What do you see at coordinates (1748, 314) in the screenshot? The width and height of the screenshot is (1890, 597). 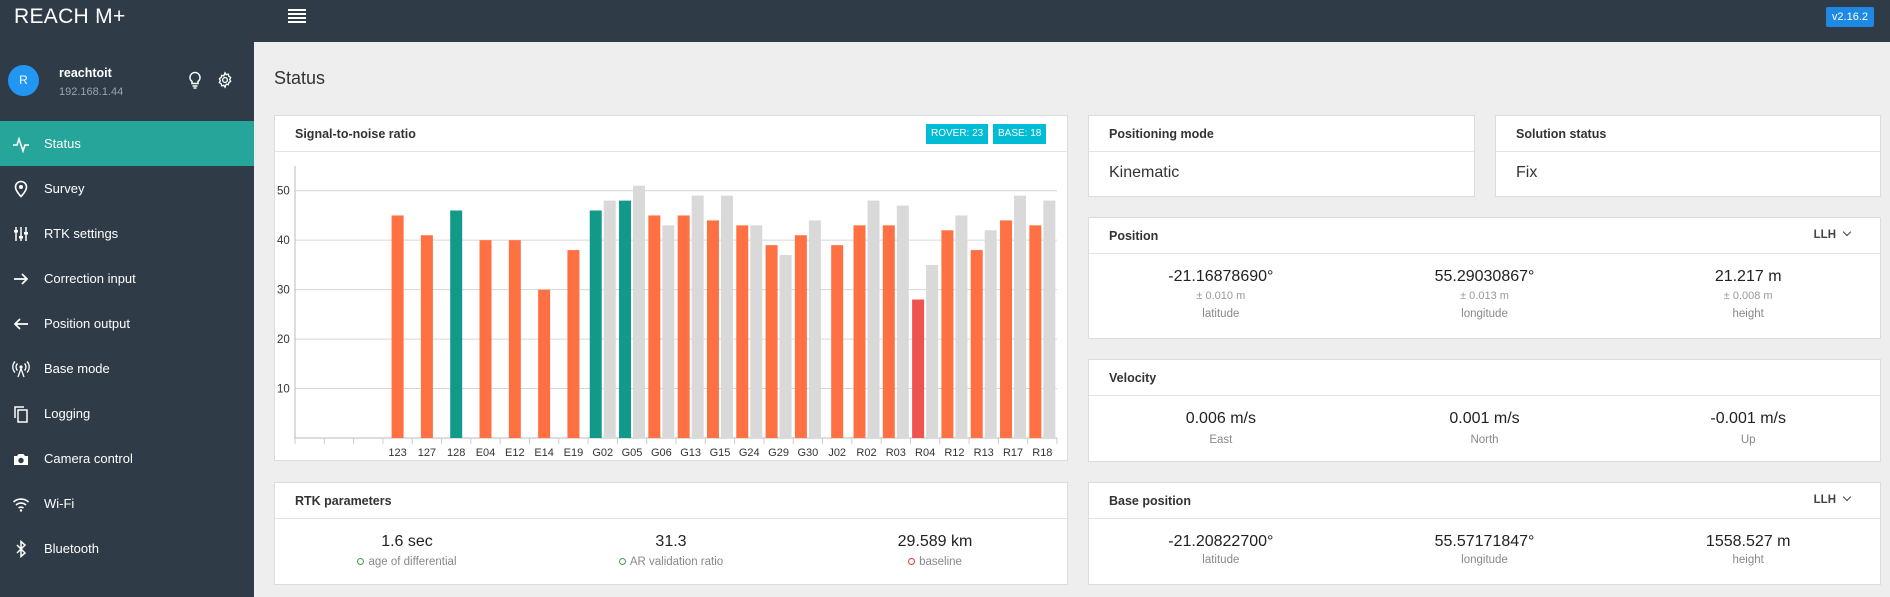 I see `position-label: height` at bounding box center [1748, 314].